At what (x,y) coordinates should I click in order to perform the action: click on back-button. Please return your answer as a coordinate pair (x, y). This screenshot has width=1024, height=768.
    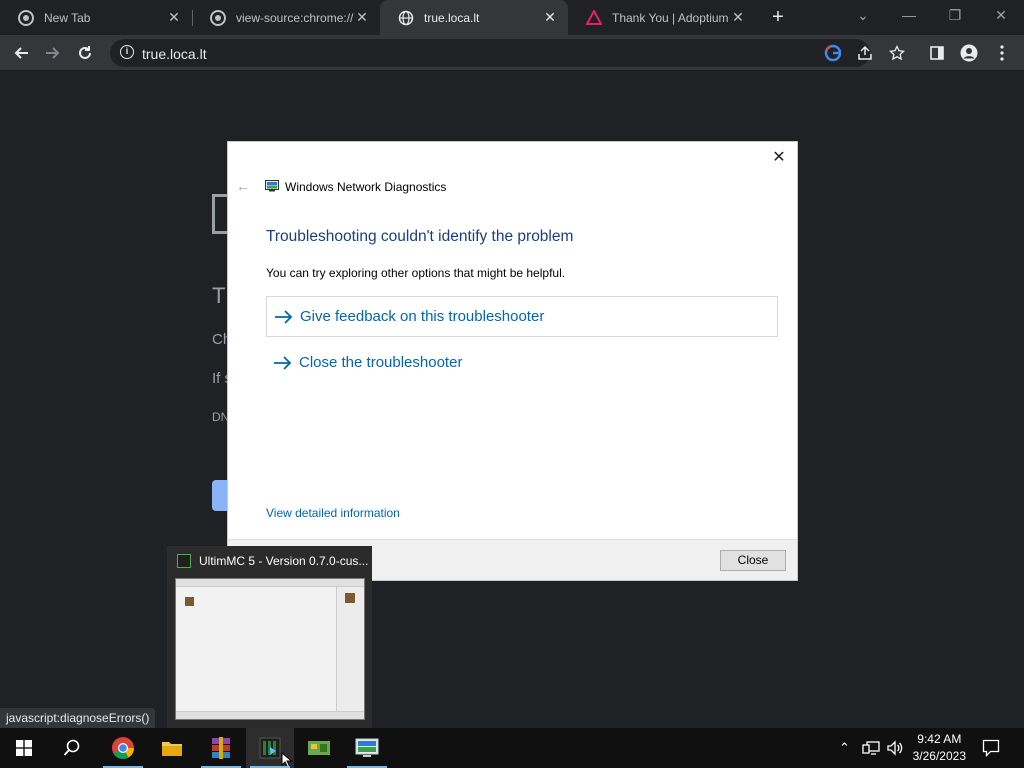
    Looking at the image, I should click on (21, 53).